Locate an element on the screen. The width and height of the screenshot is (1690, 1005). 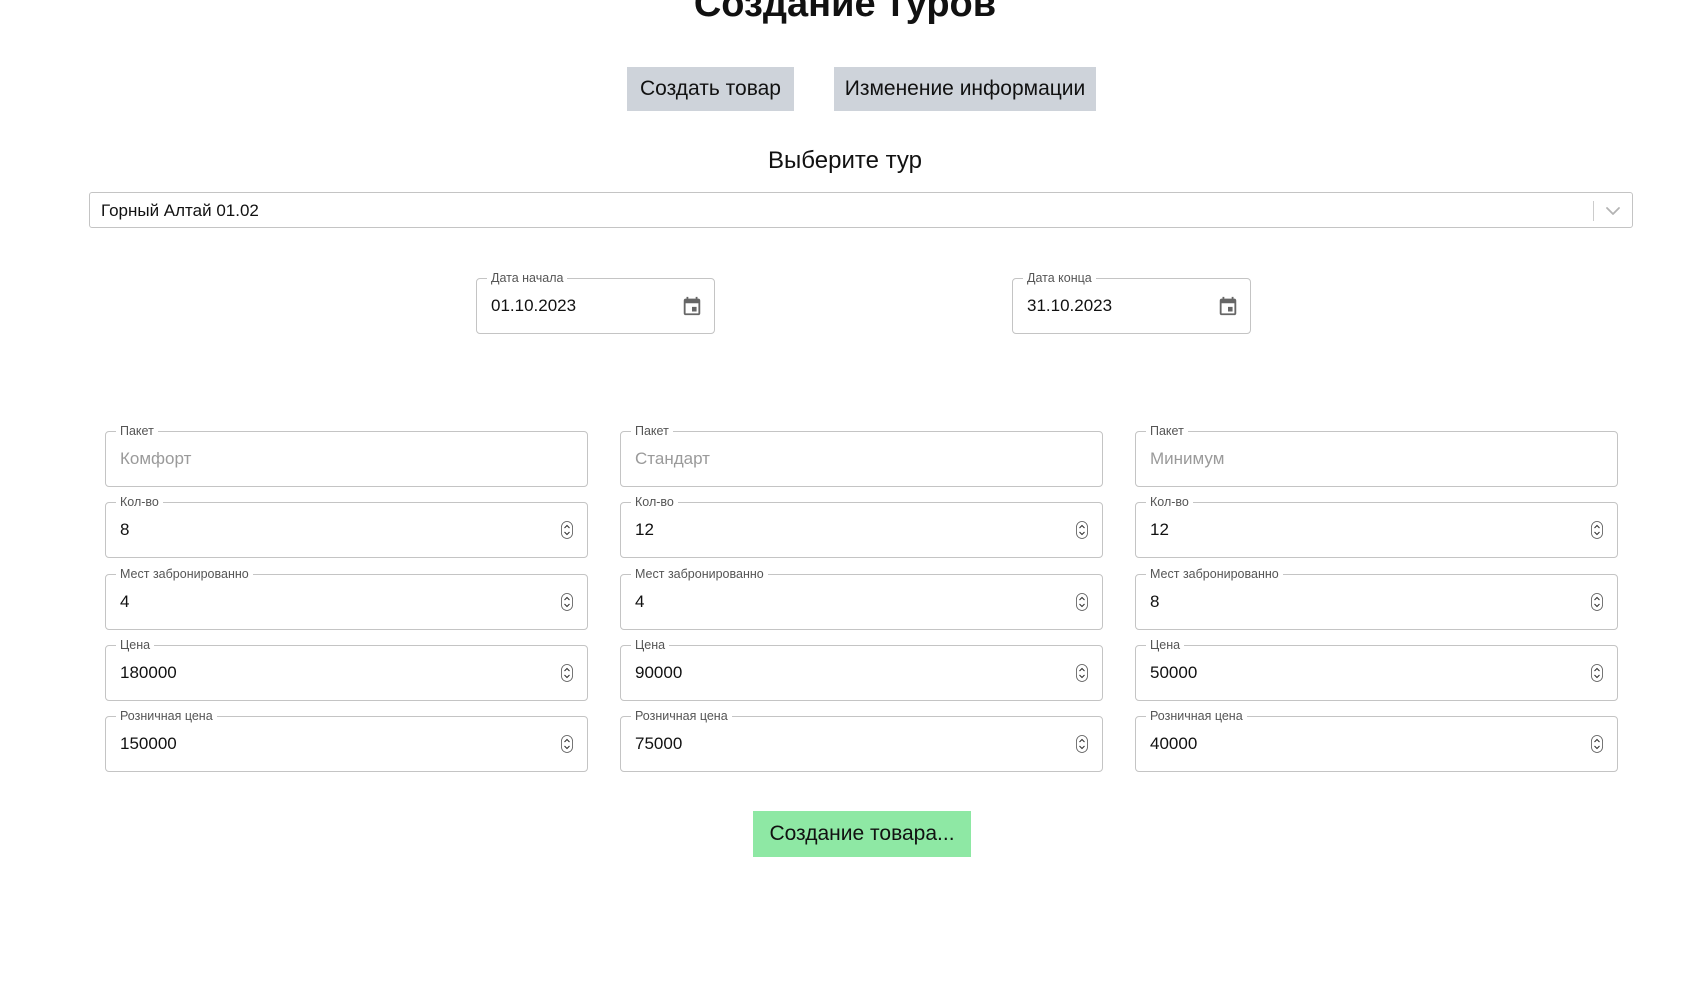
price-field: Цена 90000 is located at coordinates (861, 669).